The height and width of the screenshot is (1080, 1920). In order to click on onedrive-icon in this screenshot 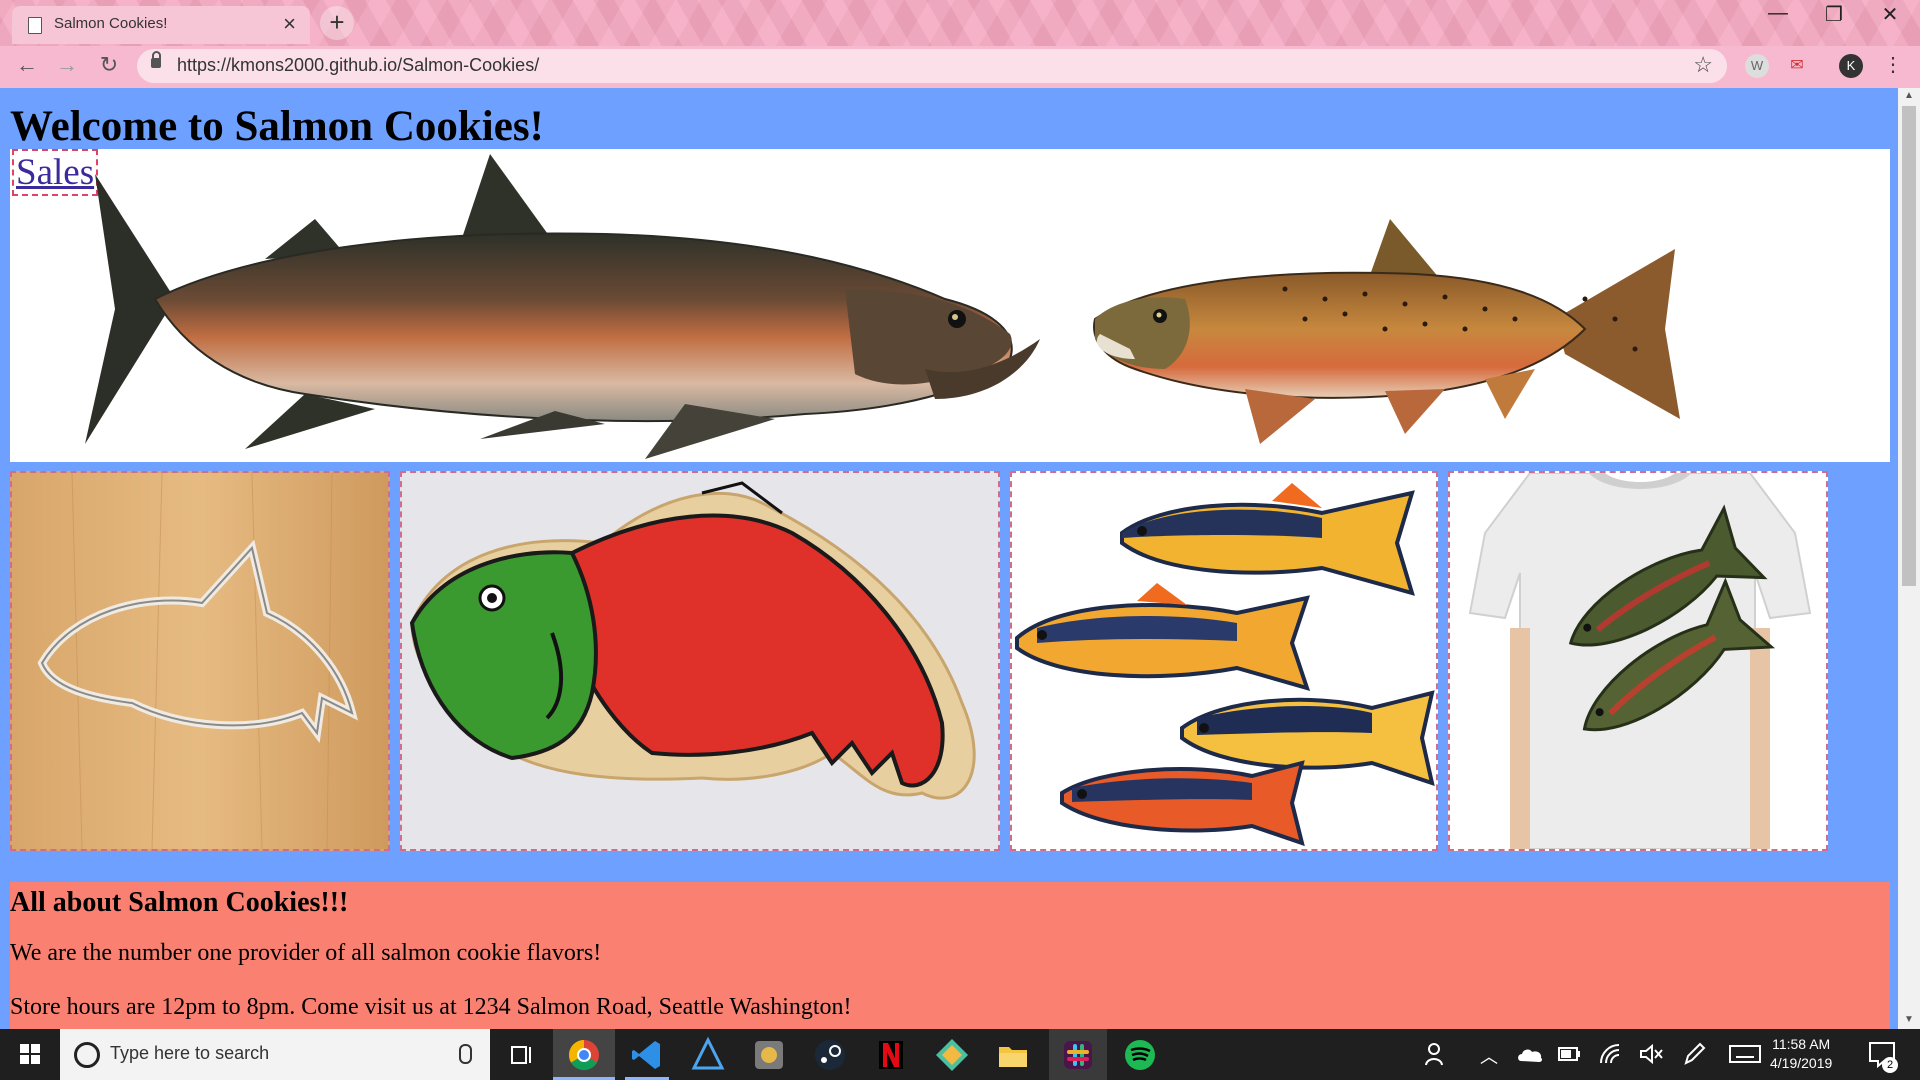, I will do `click(1530, 1054)`.